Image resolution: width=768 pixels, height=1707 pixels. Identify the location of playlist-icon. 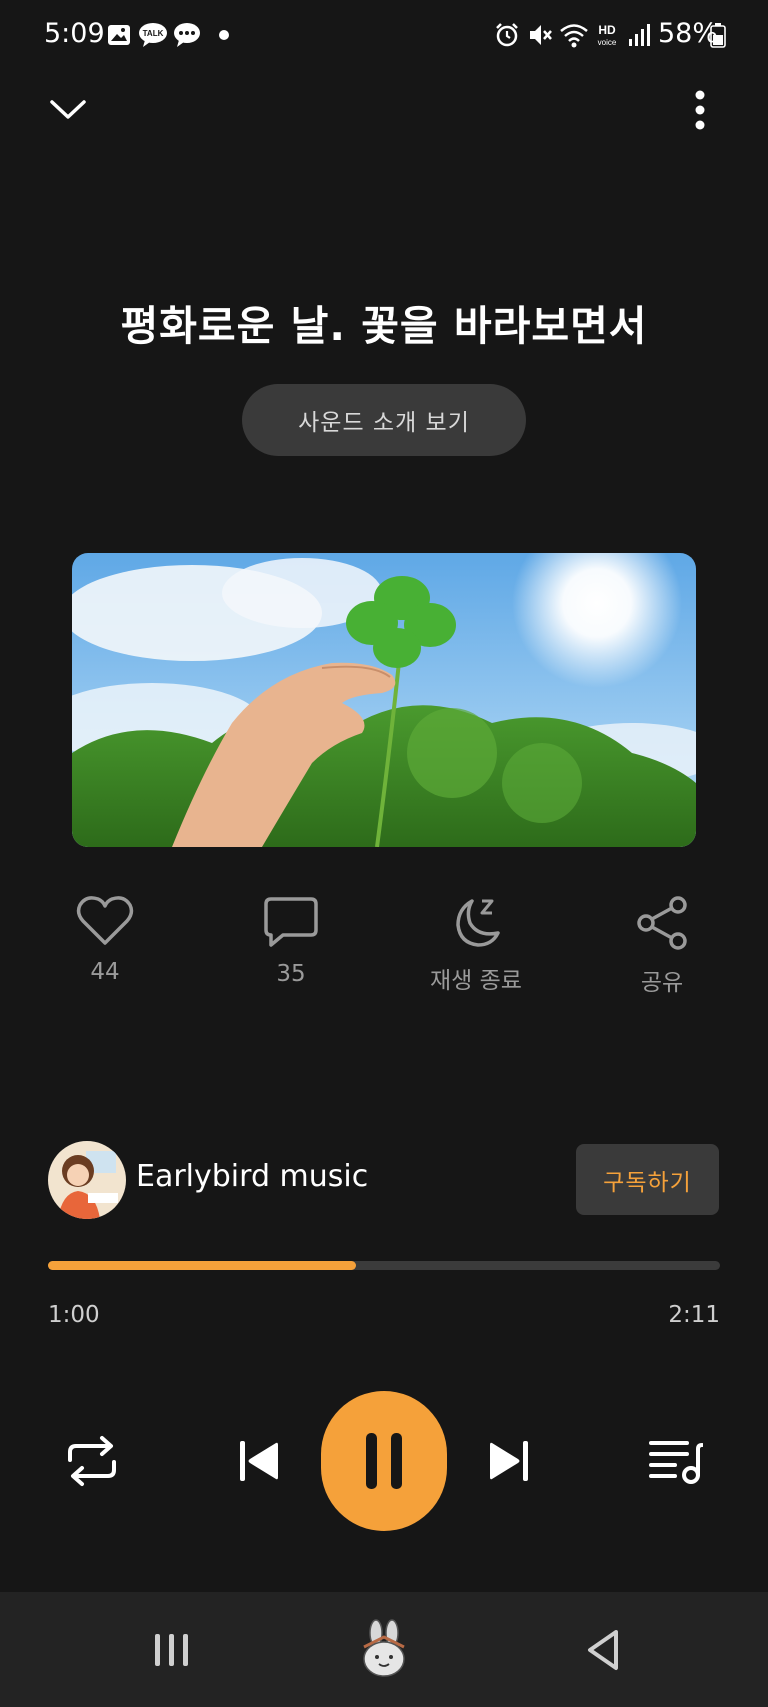
(676, 1462).